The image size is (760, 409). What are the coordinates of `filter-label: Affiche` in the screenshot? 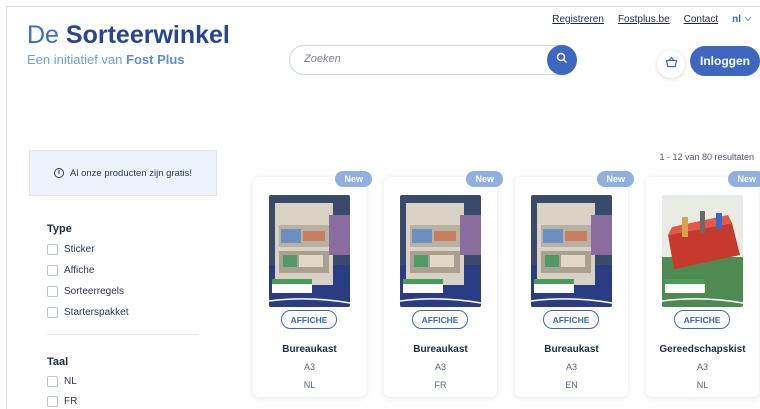 It's located at (79, 270).